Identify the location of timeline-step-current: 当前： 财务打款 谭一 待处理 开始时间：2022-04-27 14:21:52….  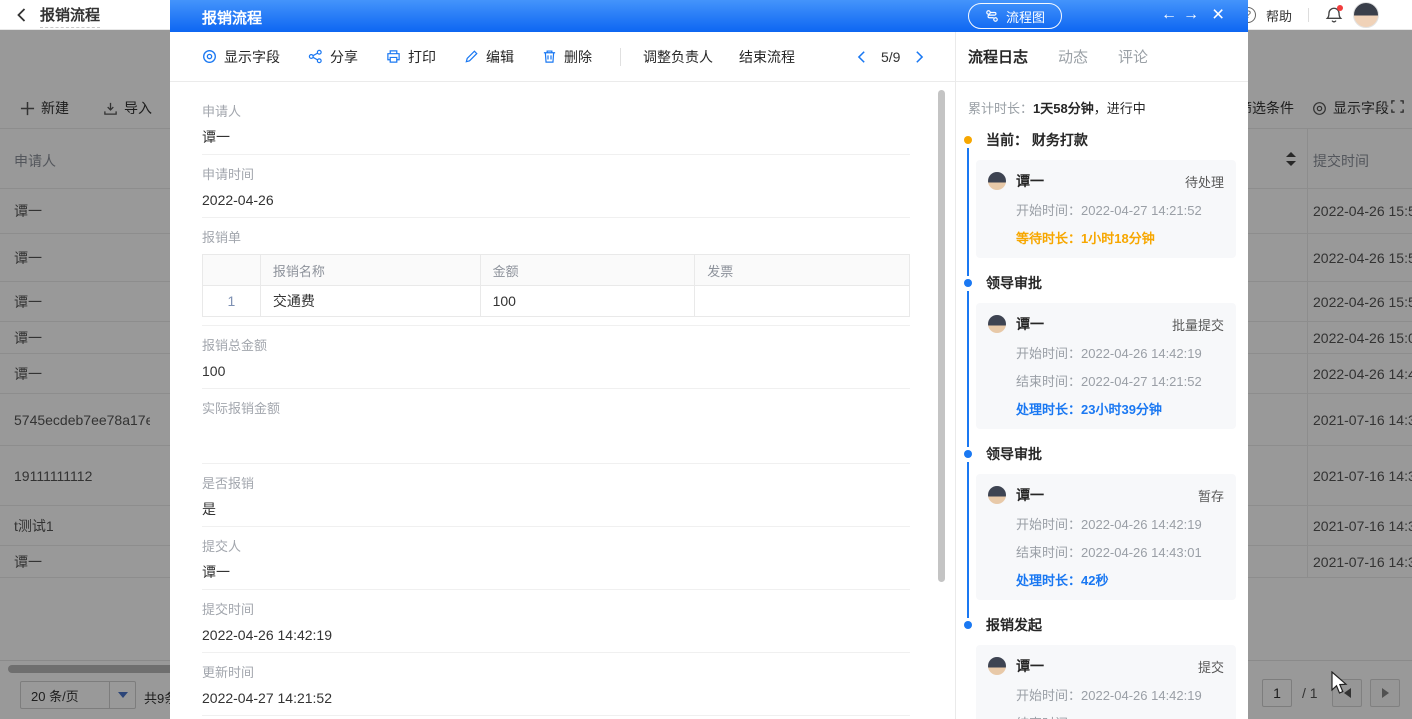
(1100, 204).